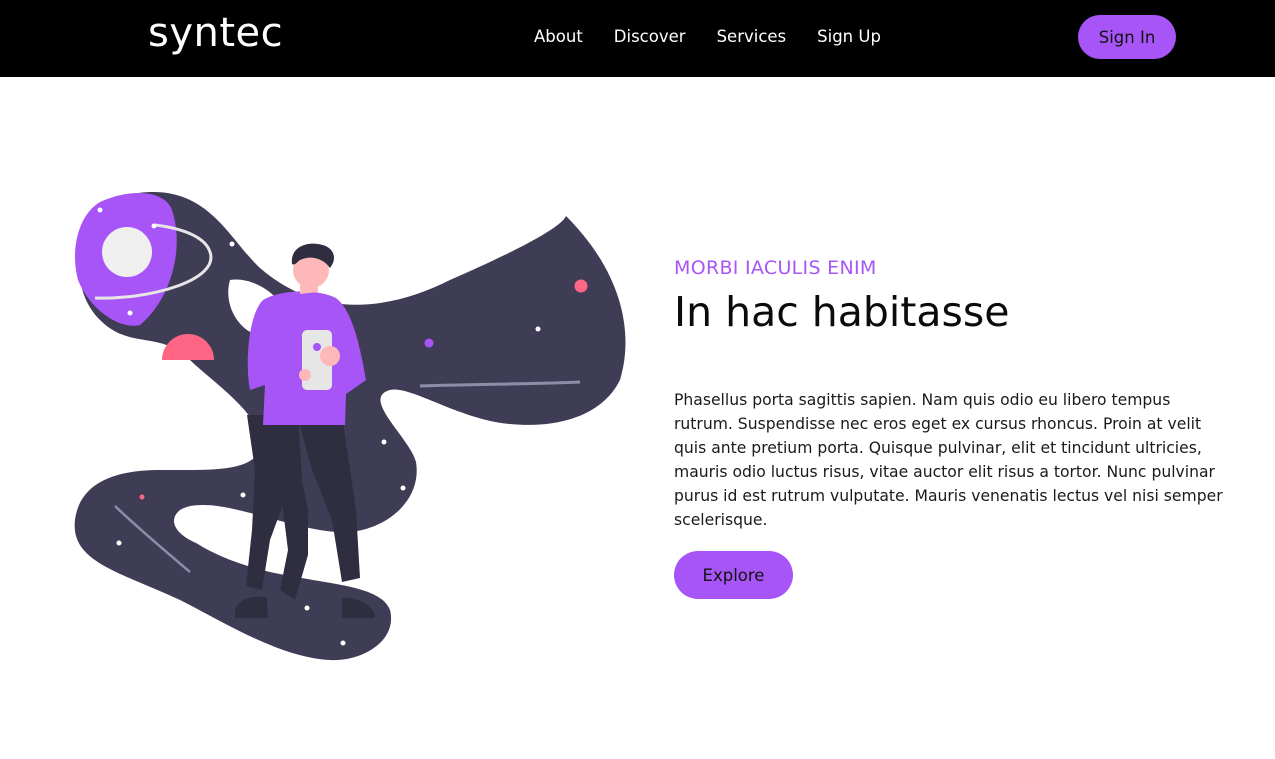  I want to click on hero-headline: In hac habitasse, so click(842, 312).